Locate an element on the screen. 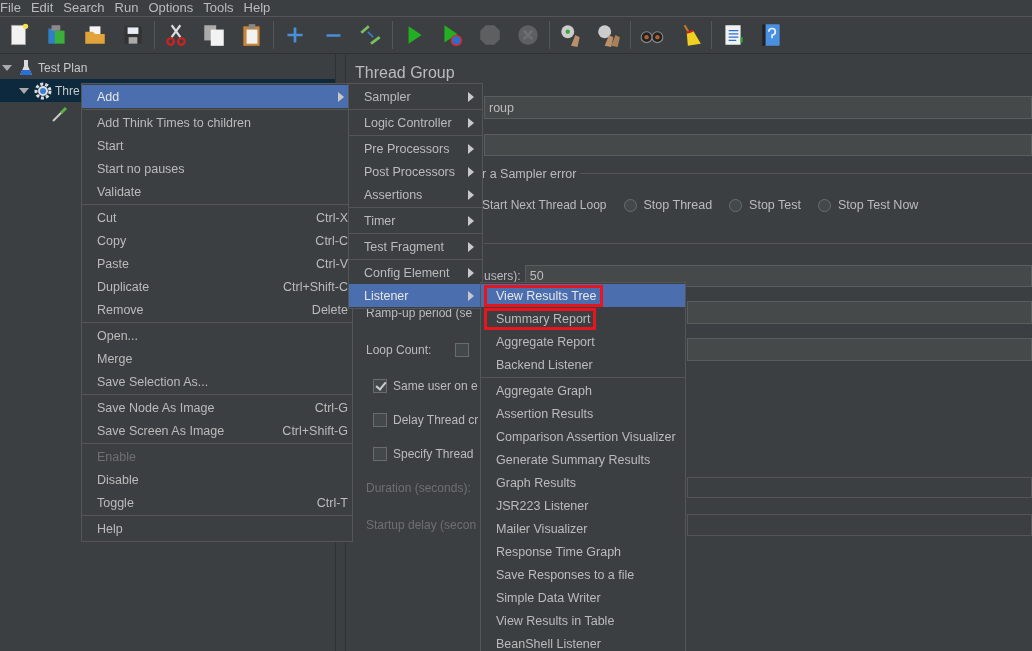 The width and height of the screenshot is (1032, 651). tree-node-label: Thre is located at coordinates (67, 90).